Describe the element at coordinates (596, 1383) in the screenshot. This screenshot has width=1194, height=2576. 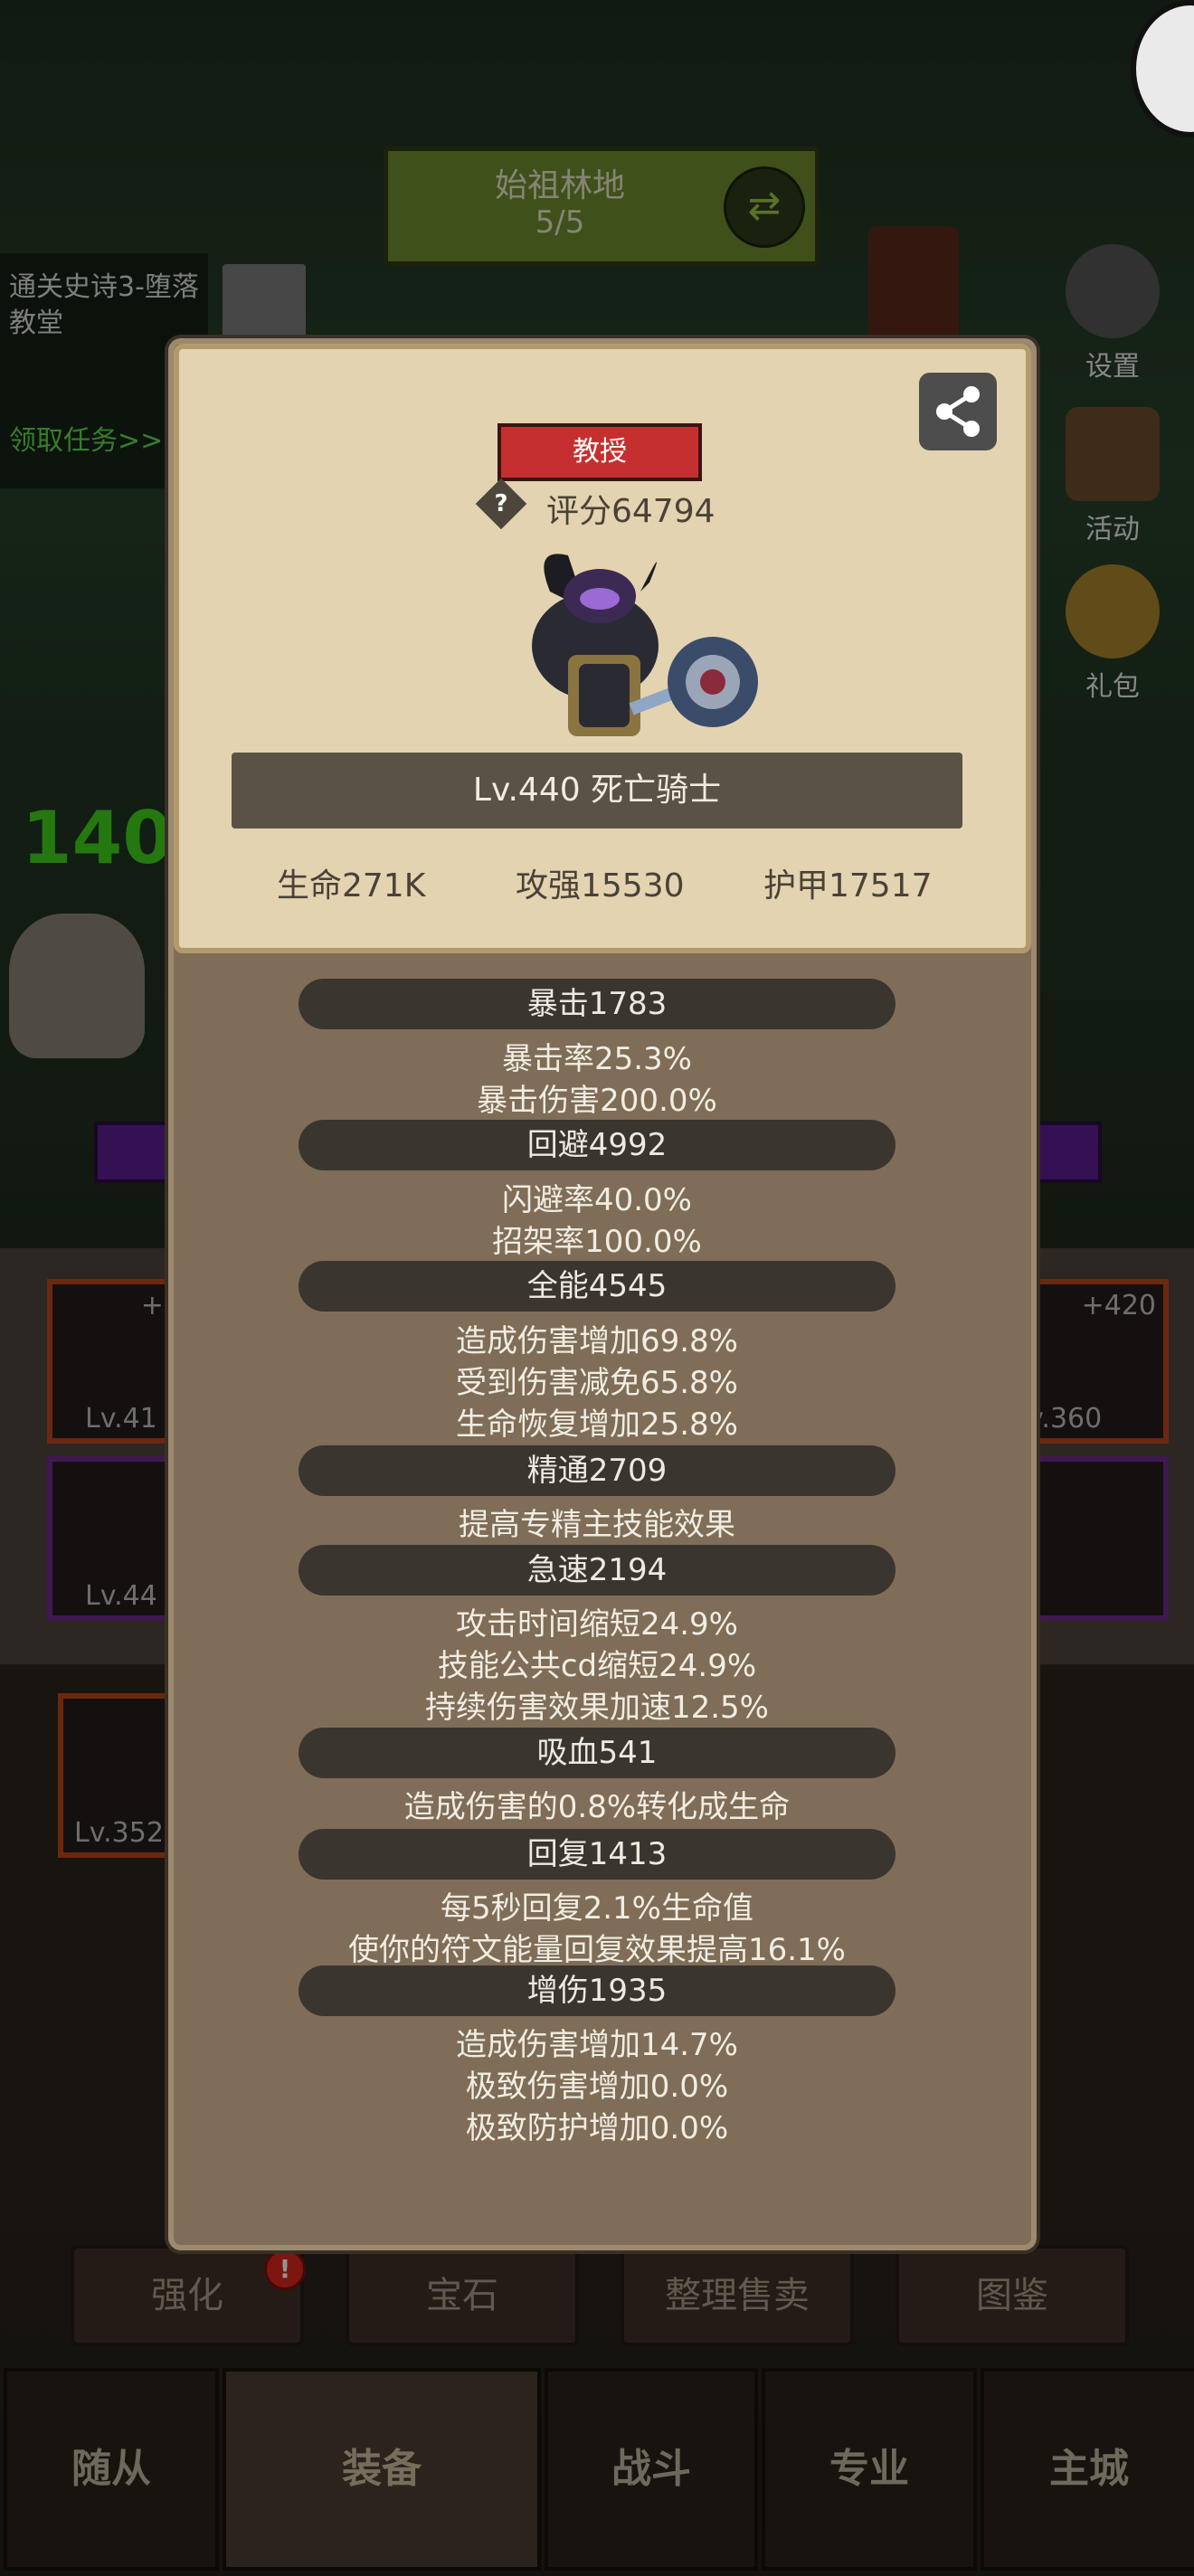
I see `versatility-line: 受到伤害减免65.8%` at that location.